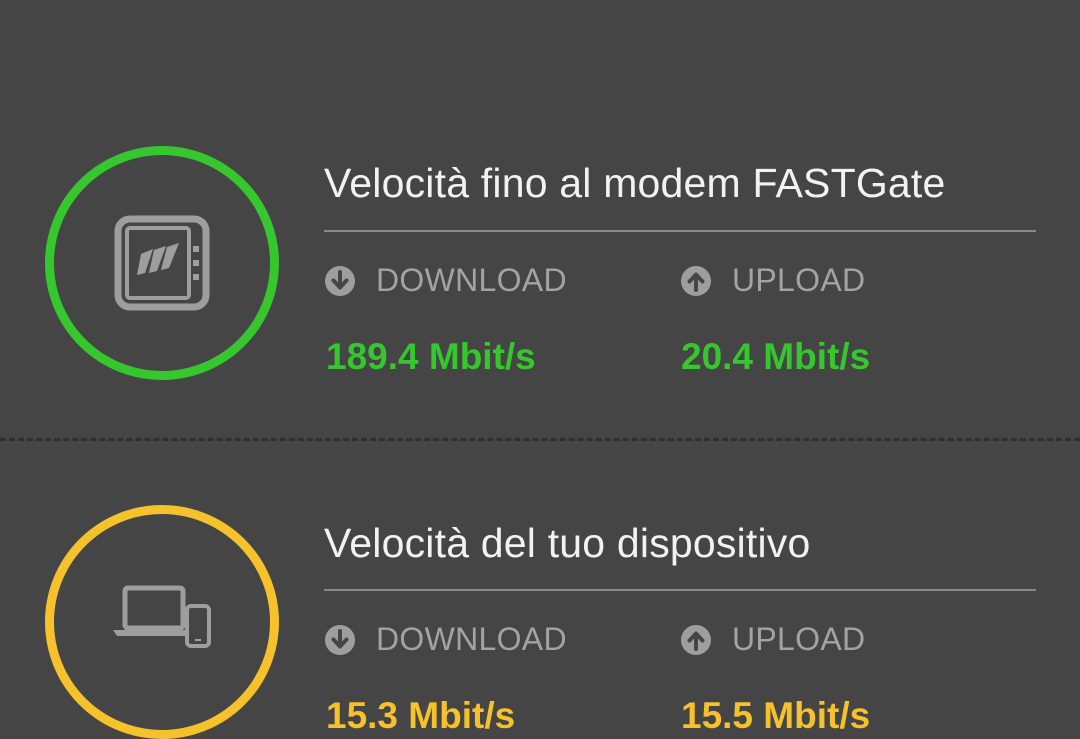 This screenshot has height=739, width=1080. Describe the element at coordinates (776, 715) in the screenshot. I see `upload-value: 15.5 Mbit/s` at that location.